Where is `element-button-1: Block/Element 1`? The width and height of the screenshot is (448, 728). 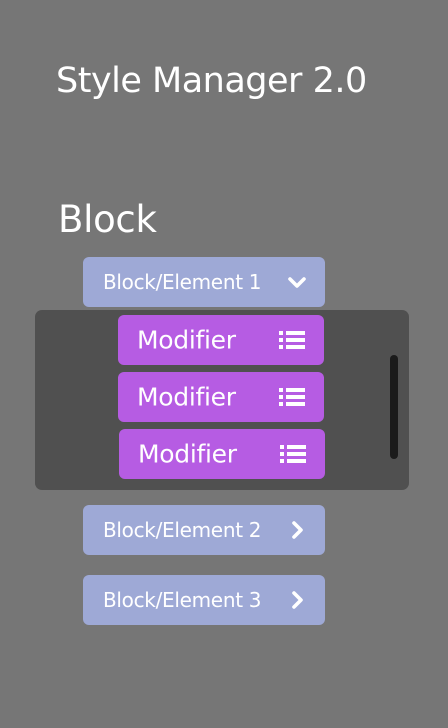
element-button-1: Block/Element 1 is located at coordinates (204, 282).